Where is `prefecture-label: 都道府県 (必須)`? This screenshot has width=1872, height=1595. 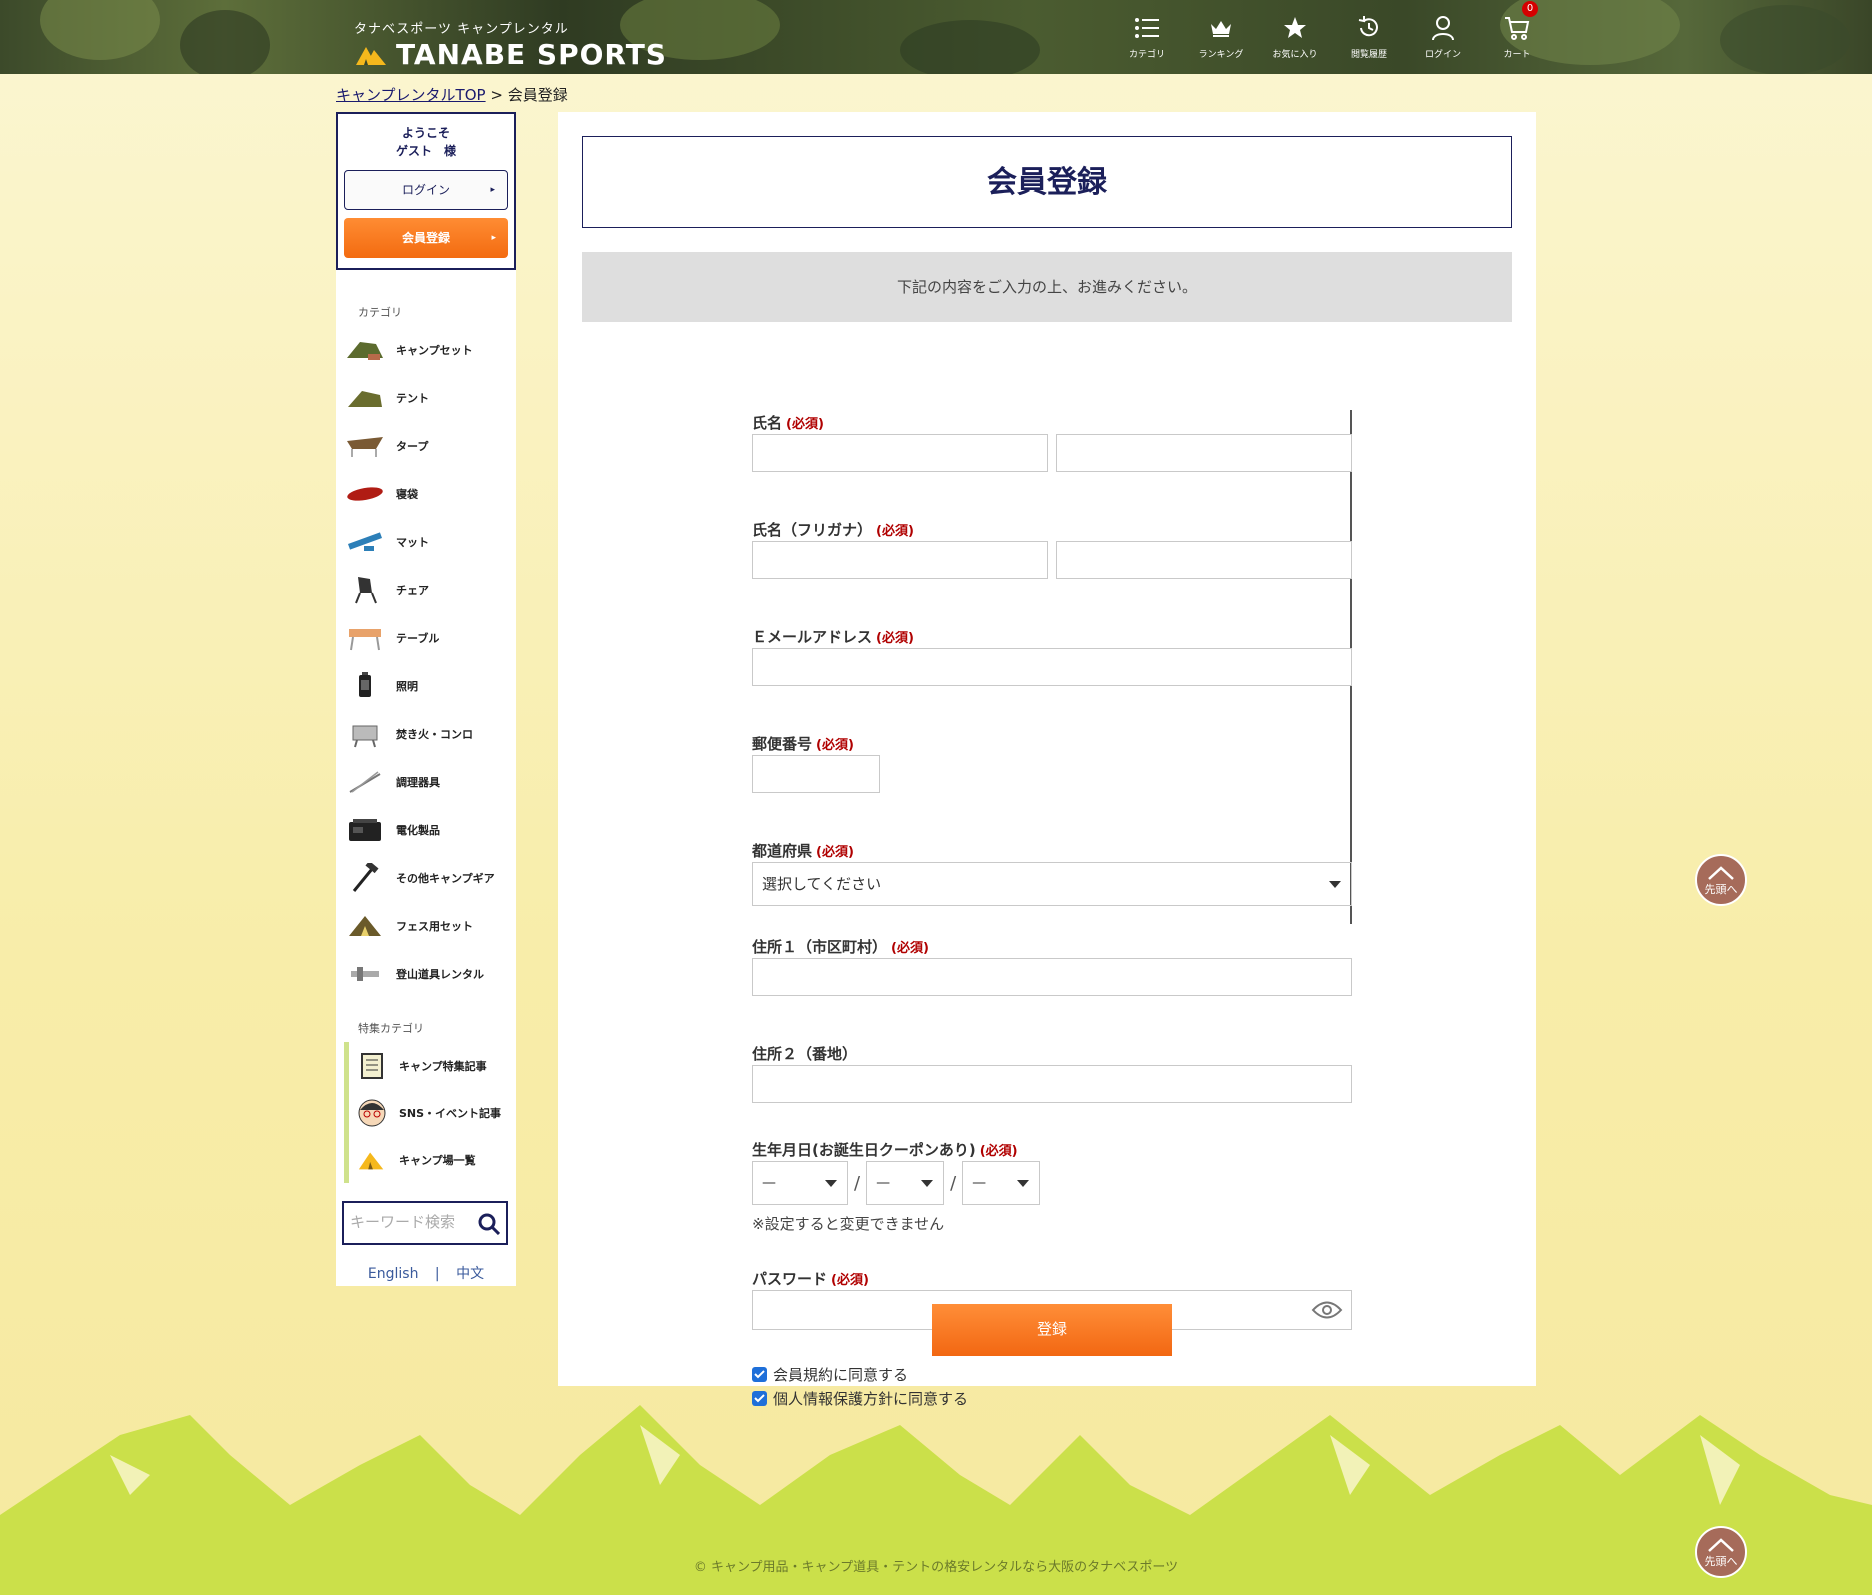
prefecture-label: 都道府県 (必須) is located at coordinates (1052, 851).